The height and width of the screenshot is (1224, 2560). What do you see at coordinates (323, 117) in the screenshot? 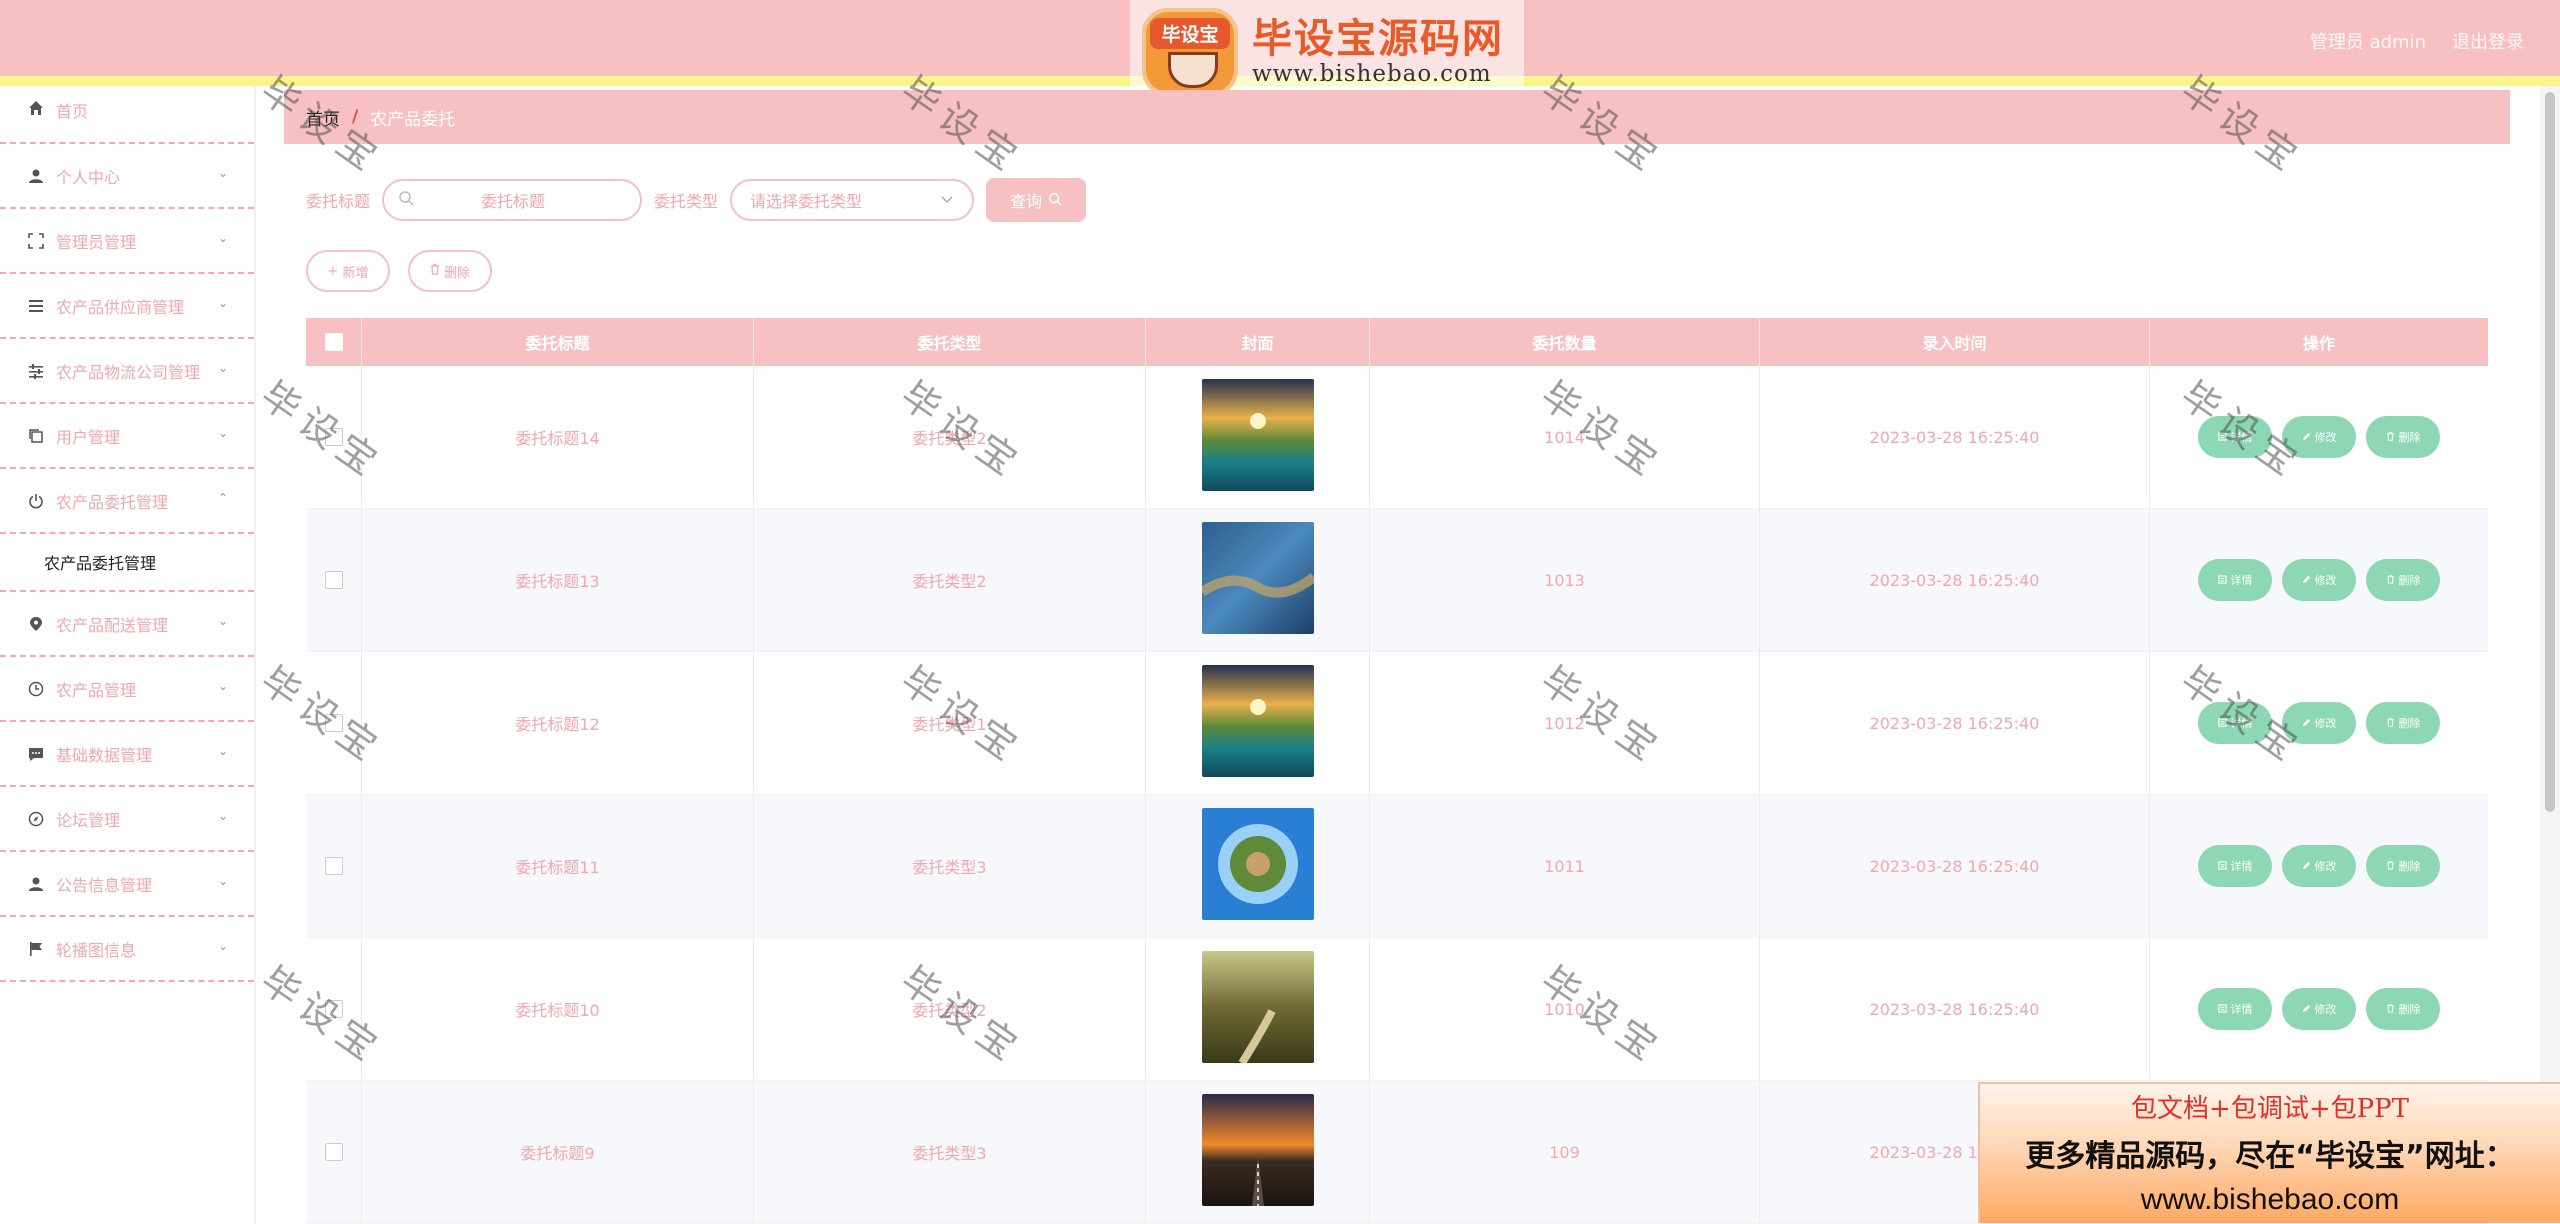
I see `breadcrumb-home: 首页` at bounding box center [323, 117].